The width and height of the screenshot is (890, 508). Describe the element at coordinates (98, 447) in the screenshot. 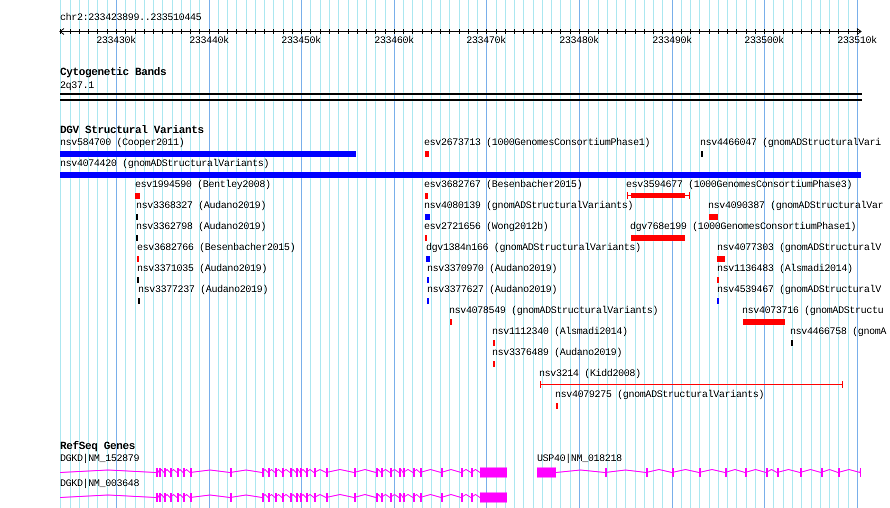

I see `track-title: RefSeq Genes` at that location.